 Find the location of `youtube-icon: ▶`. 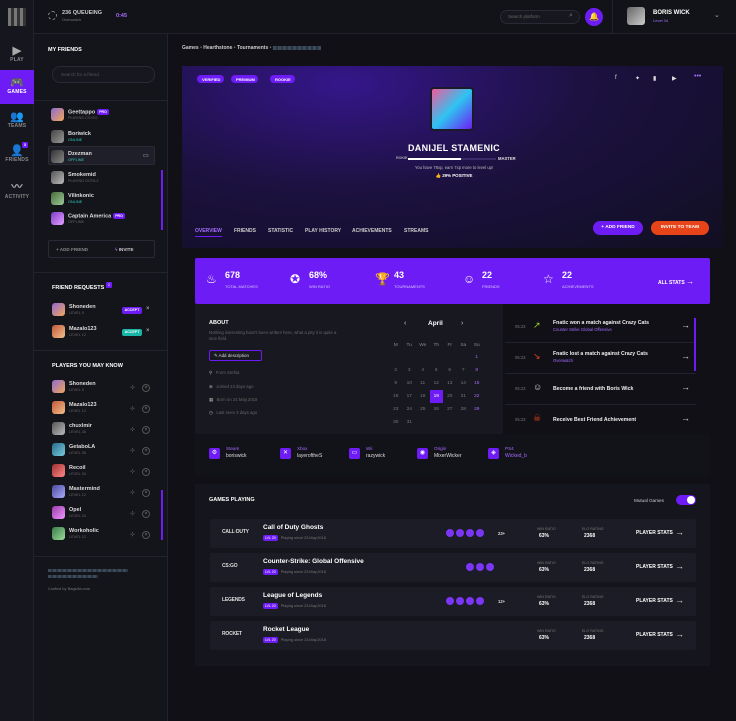

youtube-icon: ▶ is located at coordinates (674, 78).